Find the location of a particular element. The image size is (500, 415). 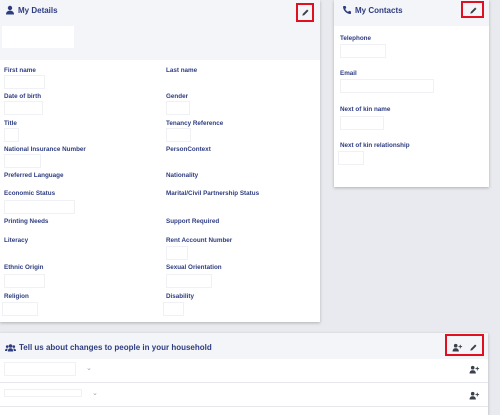

gender-value is located at coordinates (178, 108).